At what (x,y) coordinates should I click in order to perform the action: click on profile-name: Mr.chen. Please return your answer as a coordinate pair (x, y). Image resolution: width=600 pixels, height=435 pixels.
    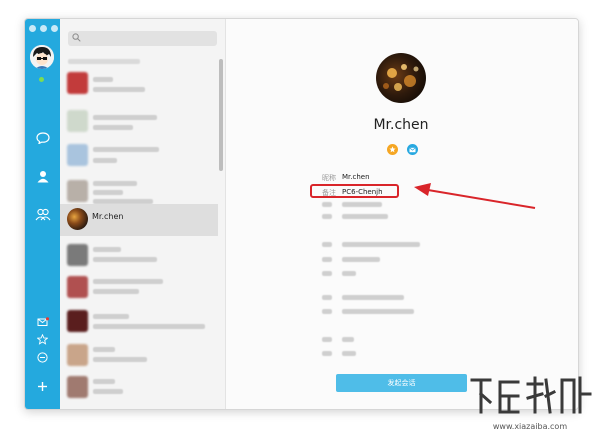
    Looking at the image, I should click on (401, 125).